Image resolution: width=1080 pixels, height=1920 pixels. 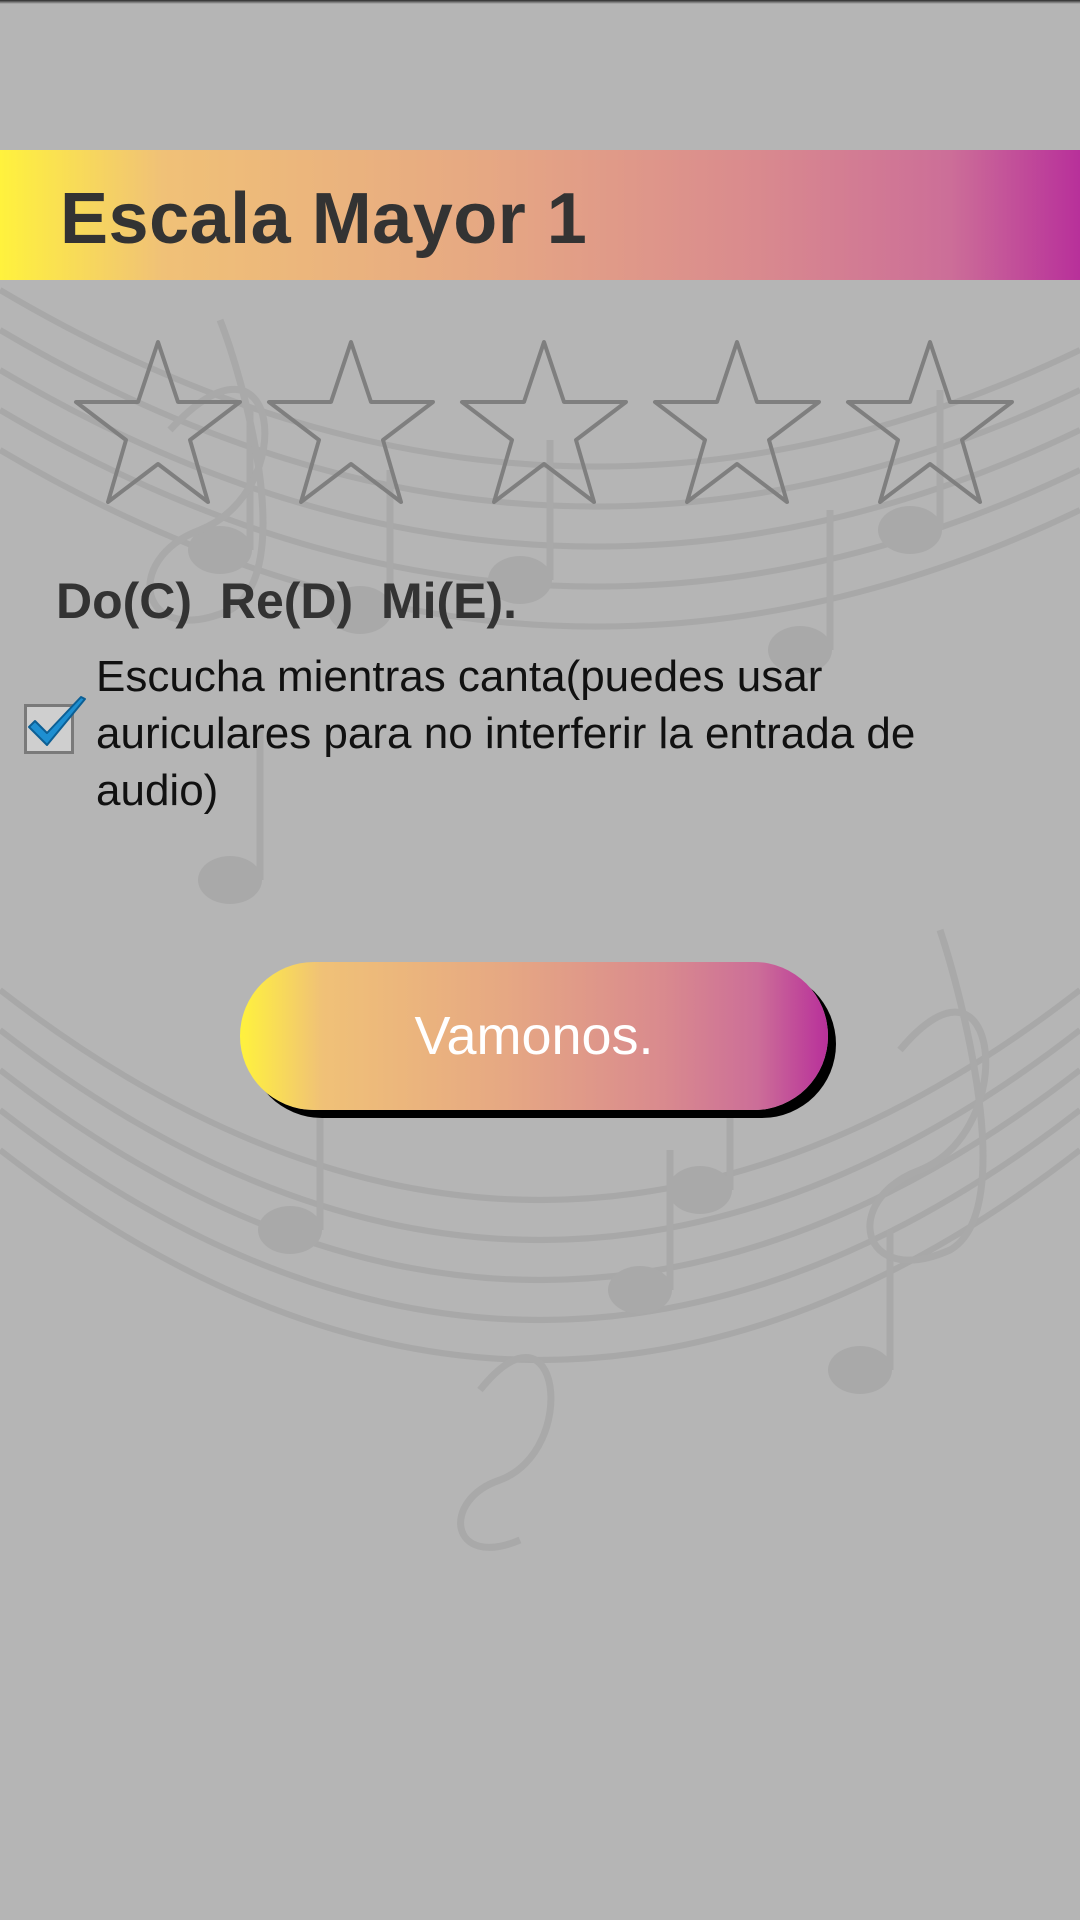 What do you see at coordinates (324, 219) in the screenshot?
I see `page-title: Escala Mayor 1` at bounding box center [324, 219].